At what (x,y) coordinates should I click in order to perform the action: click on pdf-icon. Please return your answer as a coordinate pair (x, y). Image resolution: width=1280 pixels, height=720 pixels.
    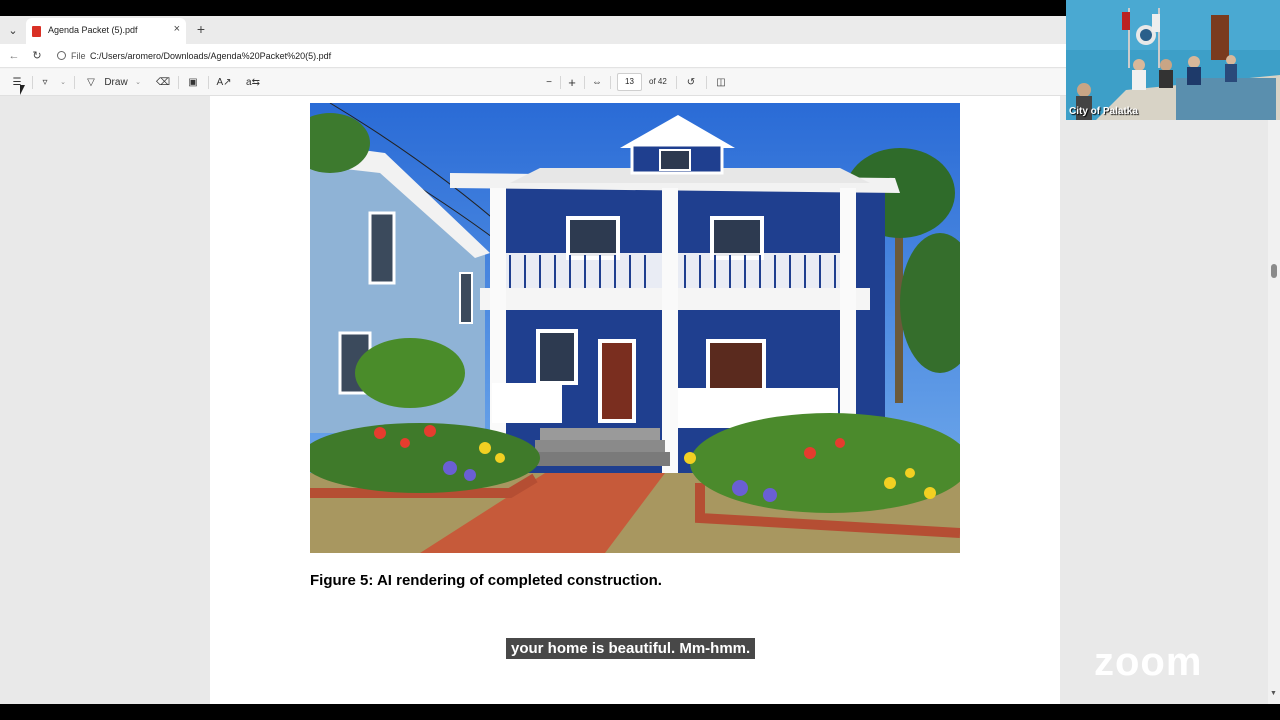
    Looking at the image, I should click on (36, 31).